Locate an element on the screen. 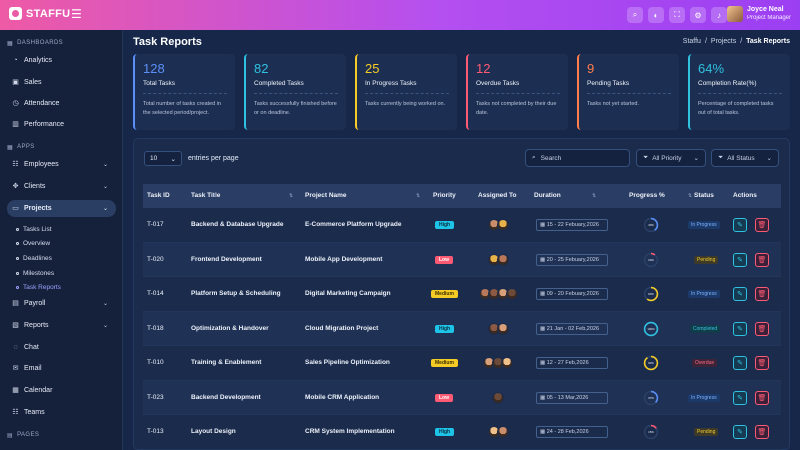 Image resolution: width=800 pixels, height=450 pixels. search-input: ⌕ Search is located at coordinates (577, 158).